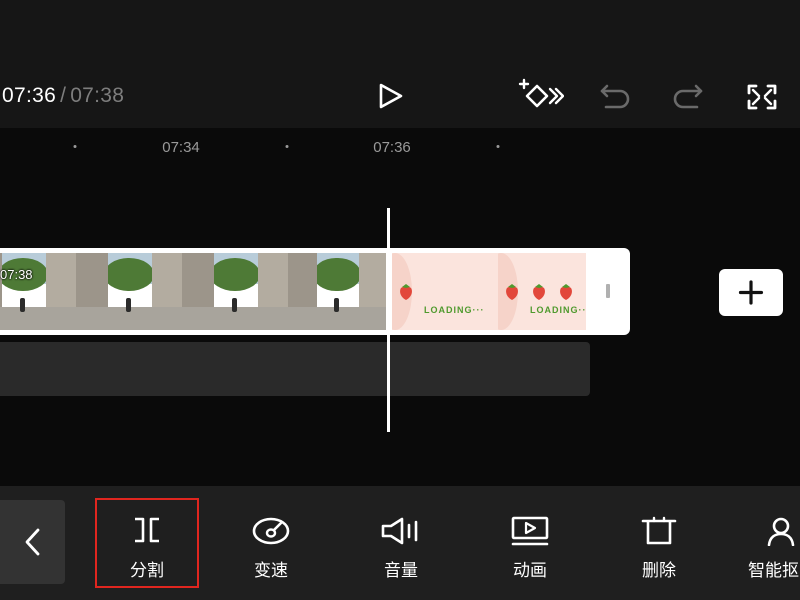  What do you see at coordinates (530, 570) in the screenshot?
I see `tool-label: 动画` at bounding box center [530, 570].